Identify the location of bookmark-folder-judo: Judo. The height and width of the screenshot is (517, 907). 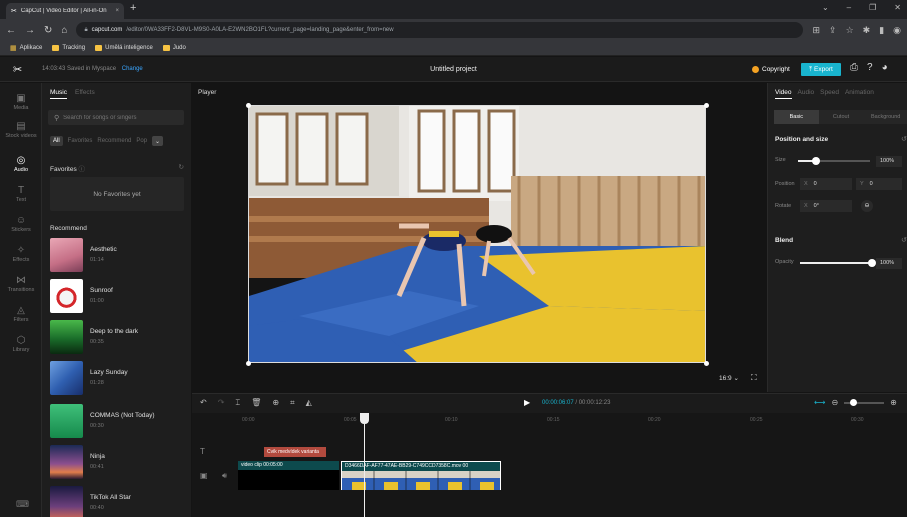
(174, 48).